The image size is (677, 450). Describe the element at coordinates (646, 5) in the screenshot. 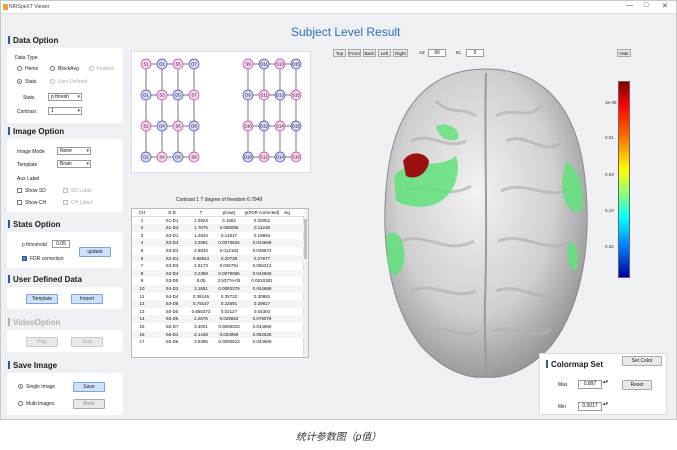

I see `maximize-button: □` at that location.